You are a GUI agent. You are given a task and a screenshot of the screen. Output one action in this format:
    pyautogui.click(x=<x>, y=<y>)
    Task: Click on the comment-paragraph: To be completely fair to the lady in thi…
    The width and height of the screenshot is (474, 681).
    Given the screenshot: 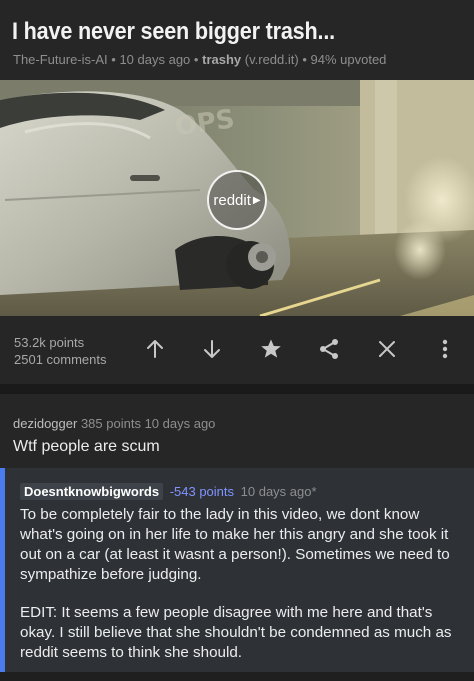 What is the action you would take?
    pyautogui.click(x=235, y=544)
    